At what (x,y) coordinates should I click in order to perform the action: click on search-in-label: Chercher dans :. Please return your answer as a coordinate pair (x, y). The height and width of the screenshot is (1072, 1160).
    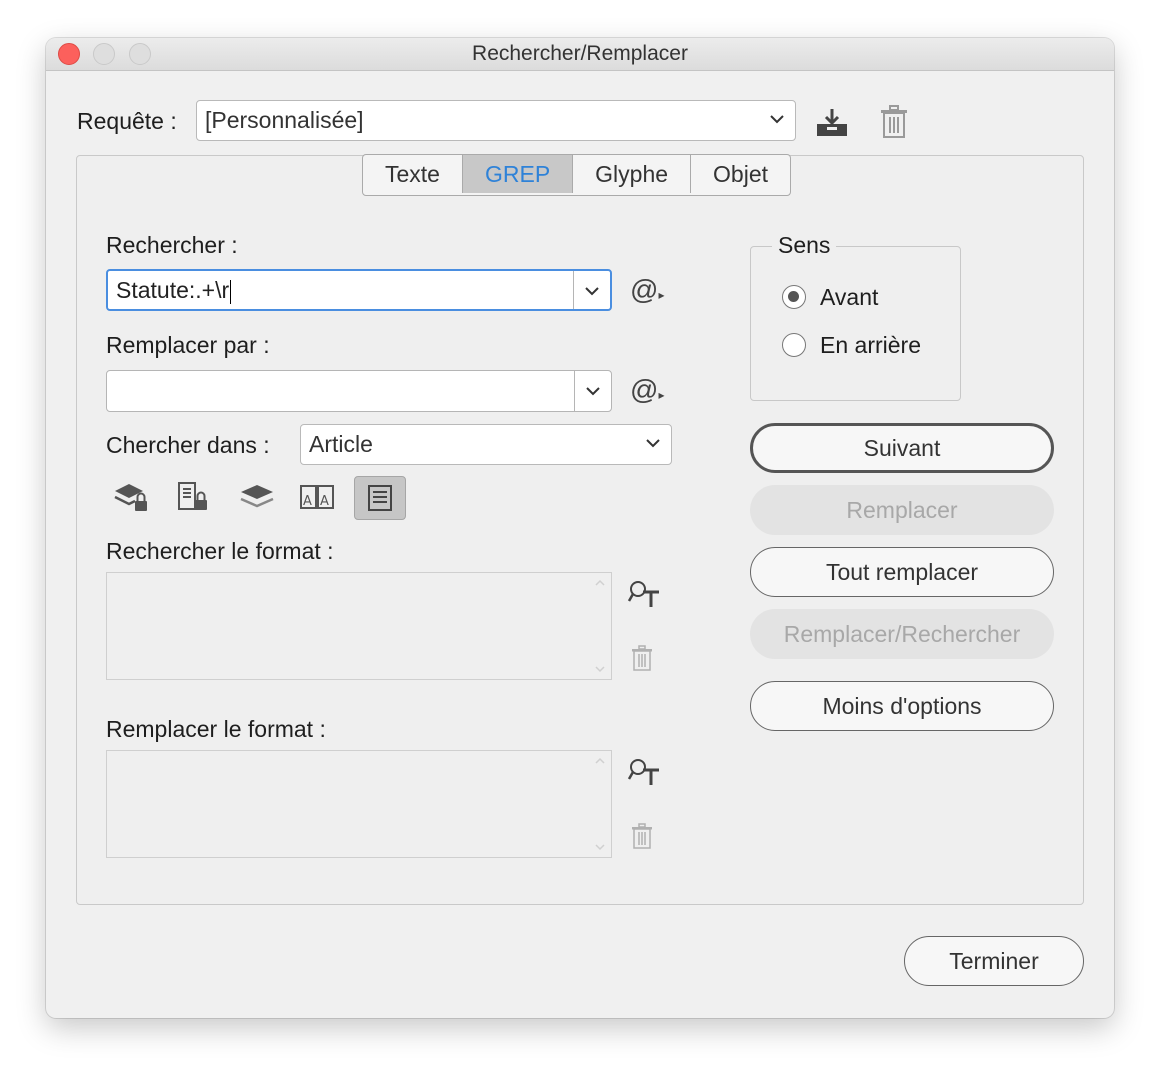
    Looking at the image, I should click on (188, 445).